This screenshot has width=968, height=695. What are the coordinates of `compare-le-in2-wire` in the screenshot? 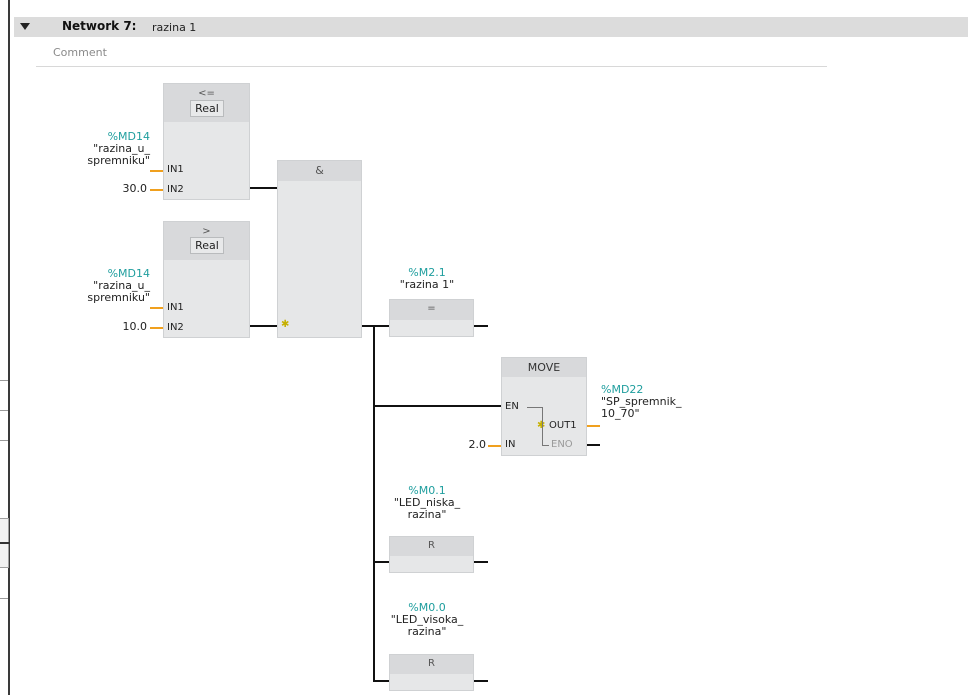 It's located at (156, 190).